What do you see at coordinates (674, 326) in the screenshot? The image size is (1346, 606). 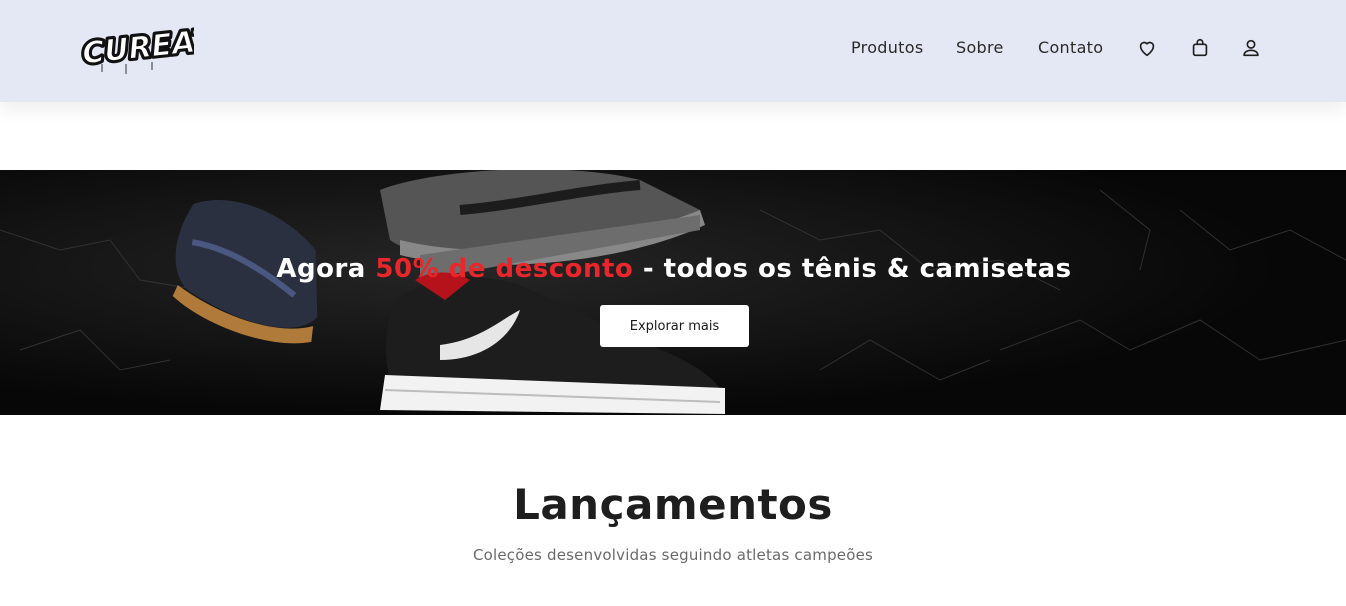 I see `explore-more-button: Explorar mais` at bounding box center [674, 326].